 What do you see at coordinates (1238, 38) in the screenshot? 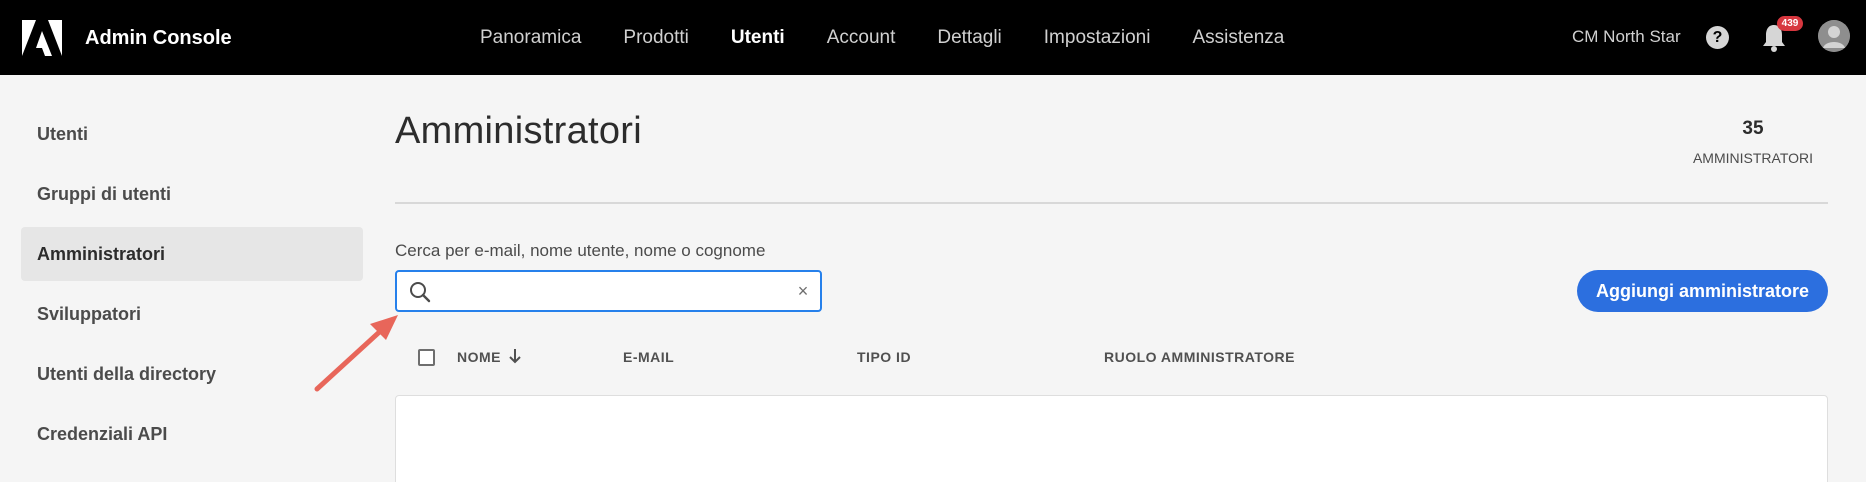
I see `nav-item-assistenza: Assistenza` at bounding box center [1238, 38].